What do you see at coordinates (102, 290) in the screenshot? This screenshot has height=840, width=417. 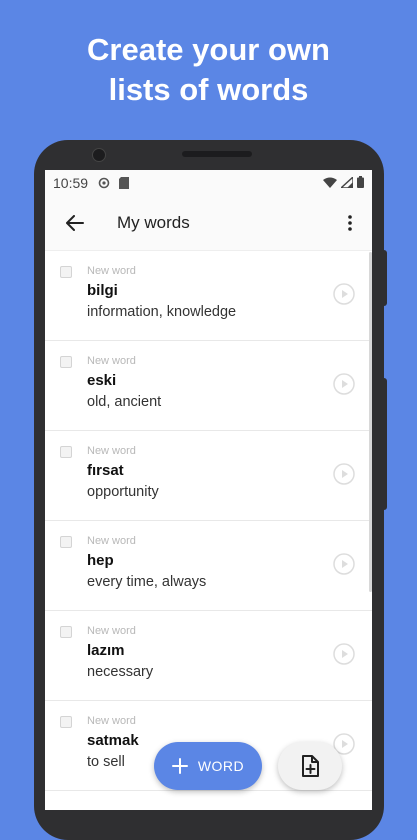 I see `word-text: bilgi` at bounding box center [102, 290].